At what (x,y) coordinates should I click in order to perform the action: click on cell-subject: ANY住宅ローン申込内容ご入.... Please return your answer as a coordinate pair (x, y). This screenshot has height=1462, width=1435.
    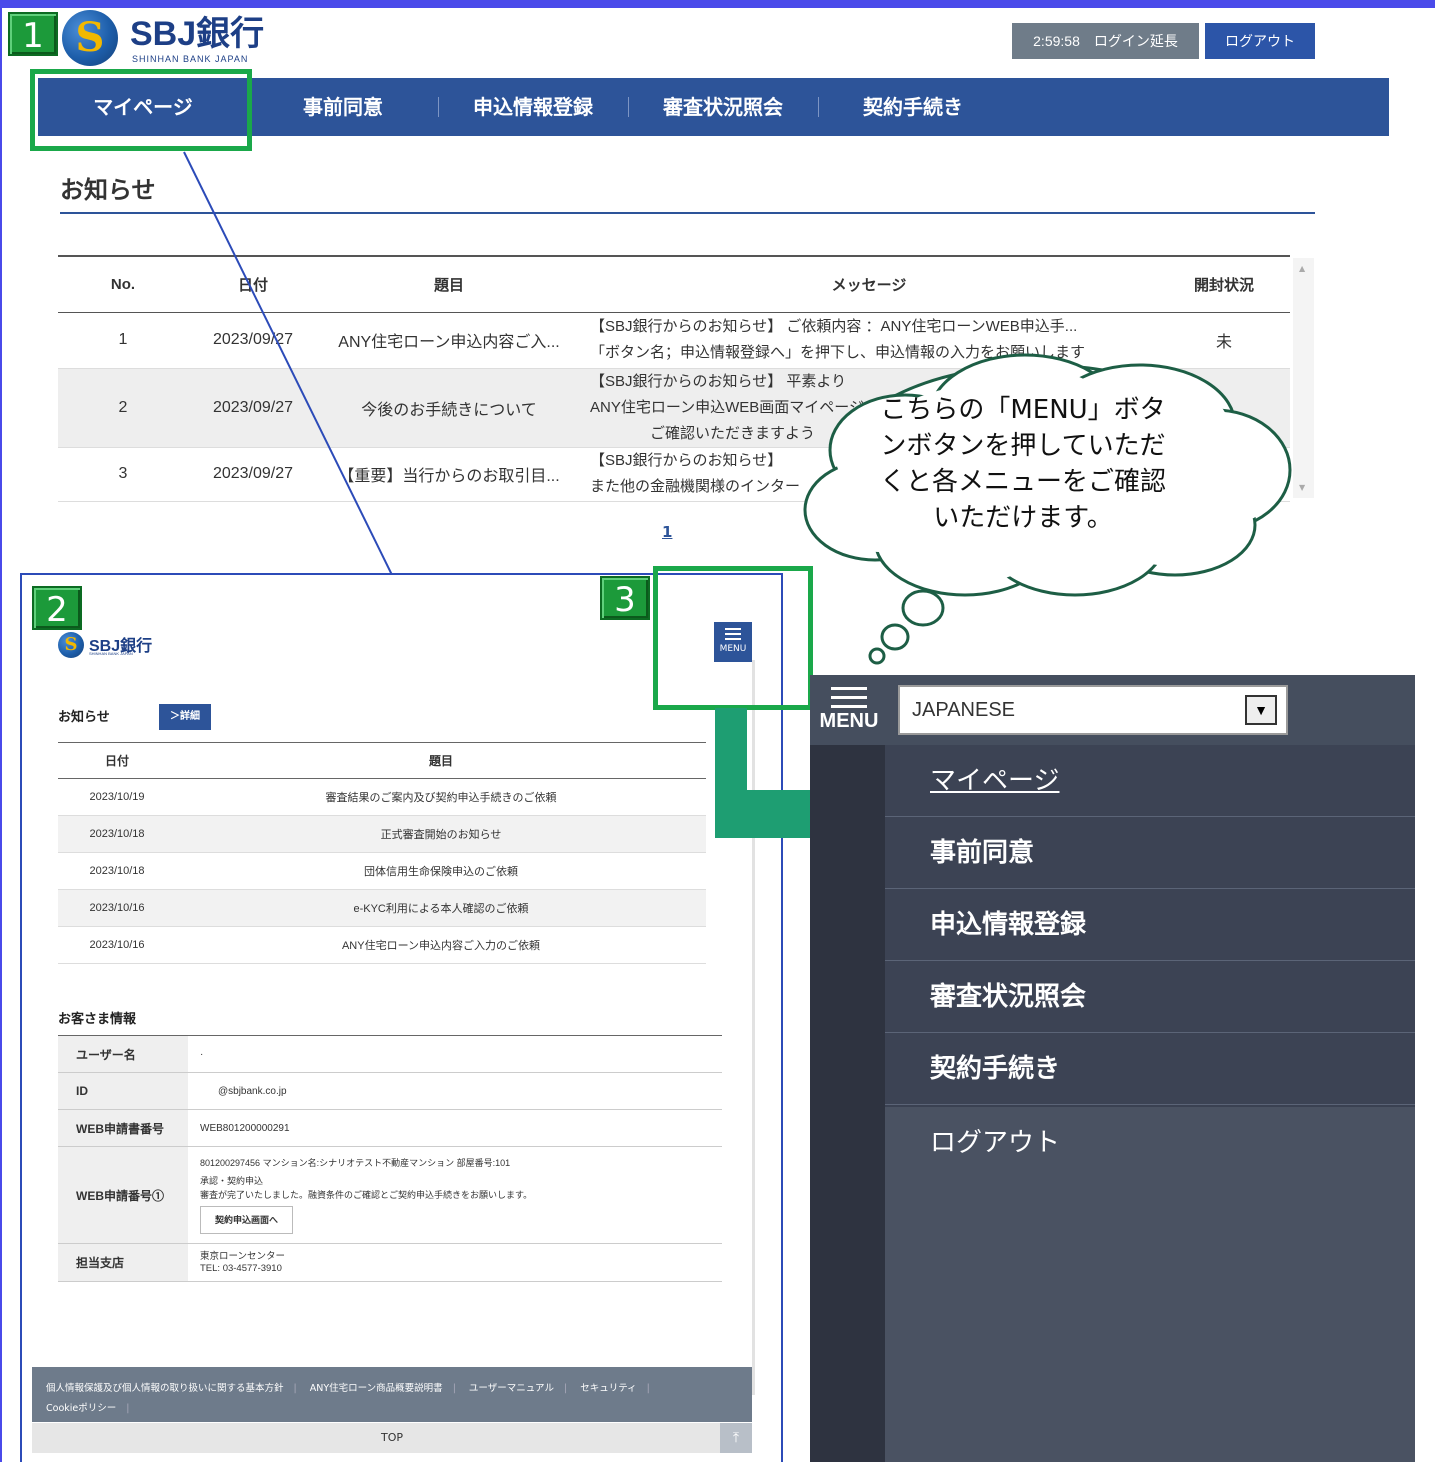
    Looking at the image, I should click on (449, 340).